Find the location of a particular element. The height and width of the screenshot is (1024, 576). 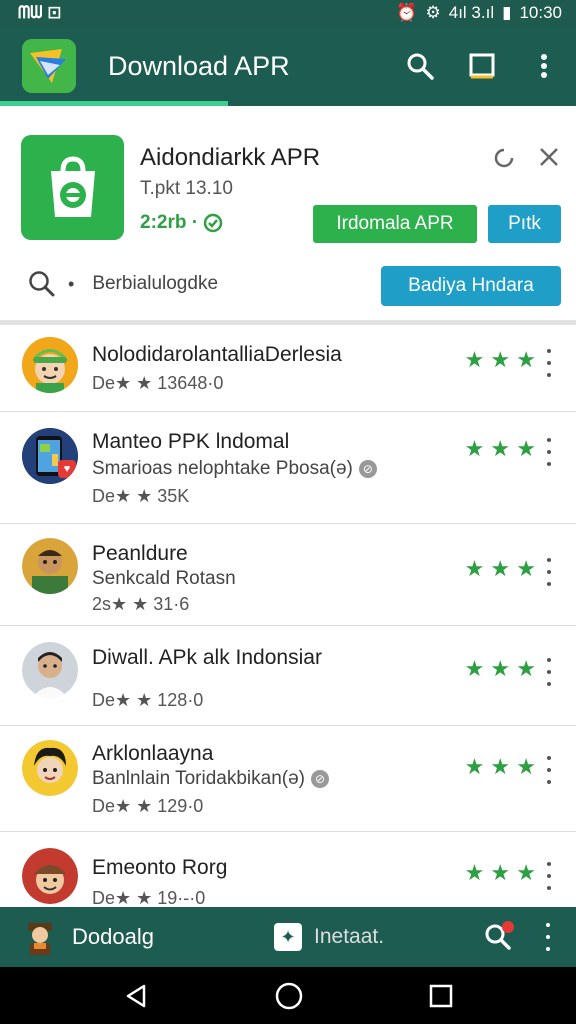

item-title: Manteo PPK lndomal is located at coordinates (191, 441).